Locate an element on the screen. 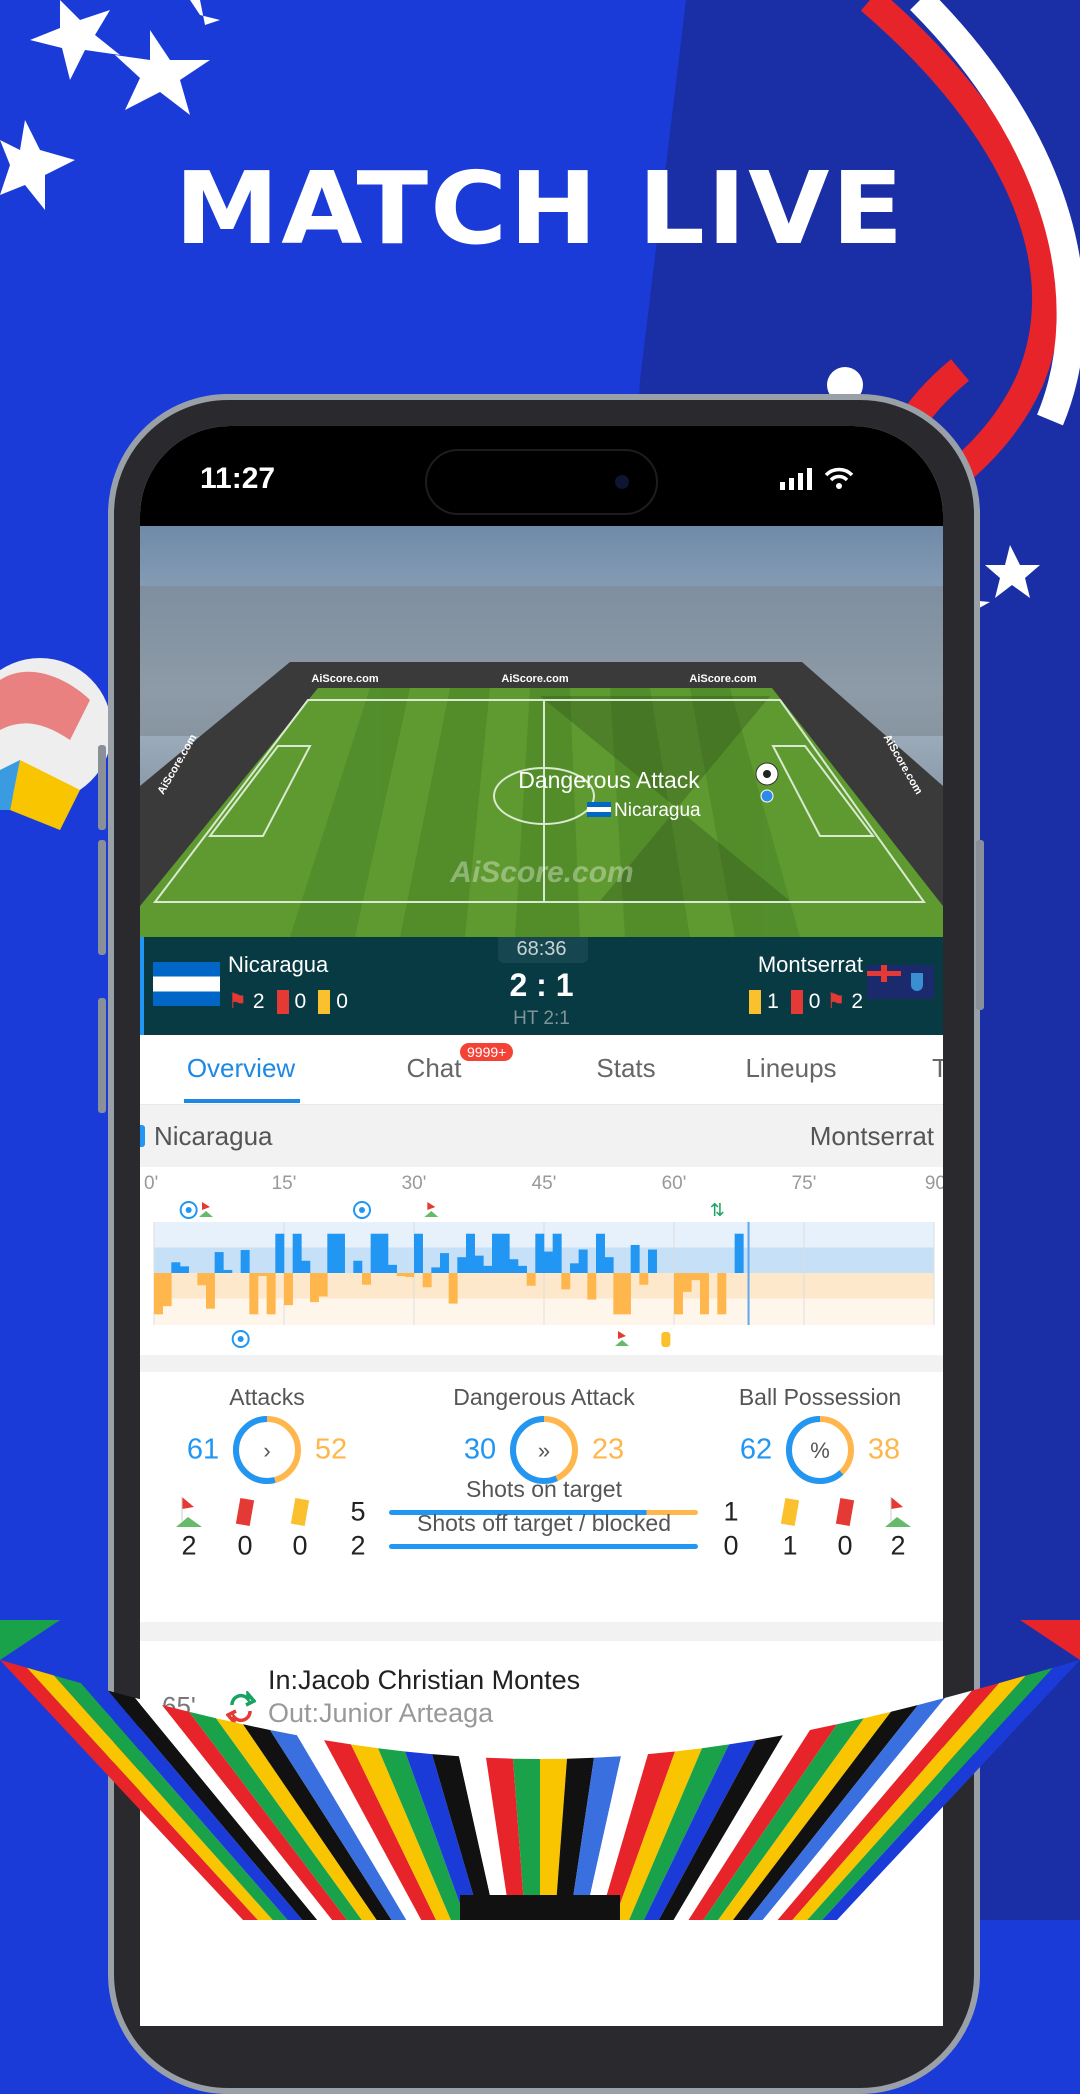 This screenshot has height=2094, width=1080. pitch-event-team: Nicaragua is located at coordinates (657, 810).